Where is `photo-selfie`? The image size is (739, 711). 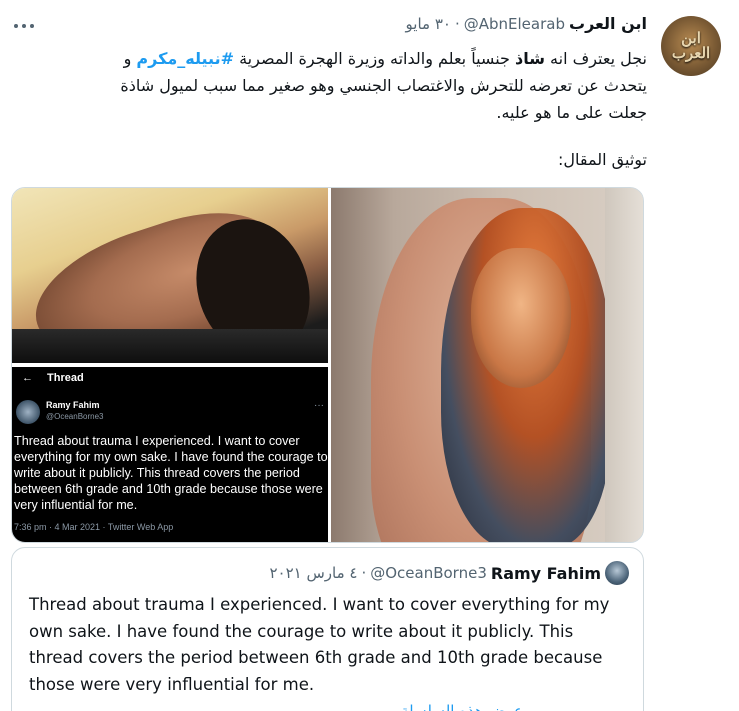 photo-selfie is located at coordinates (170, 286).